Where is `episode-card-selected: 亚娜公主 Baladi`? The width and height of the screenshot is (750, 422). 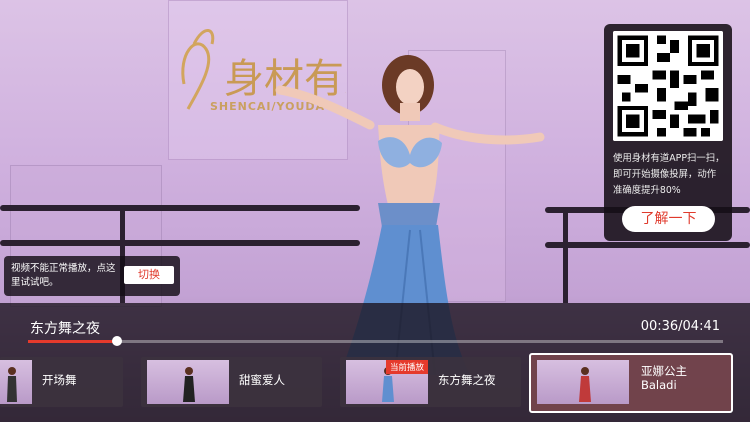
episode-card-selected: 亚娜公主 Baladi is located at coordinates (631, 383).